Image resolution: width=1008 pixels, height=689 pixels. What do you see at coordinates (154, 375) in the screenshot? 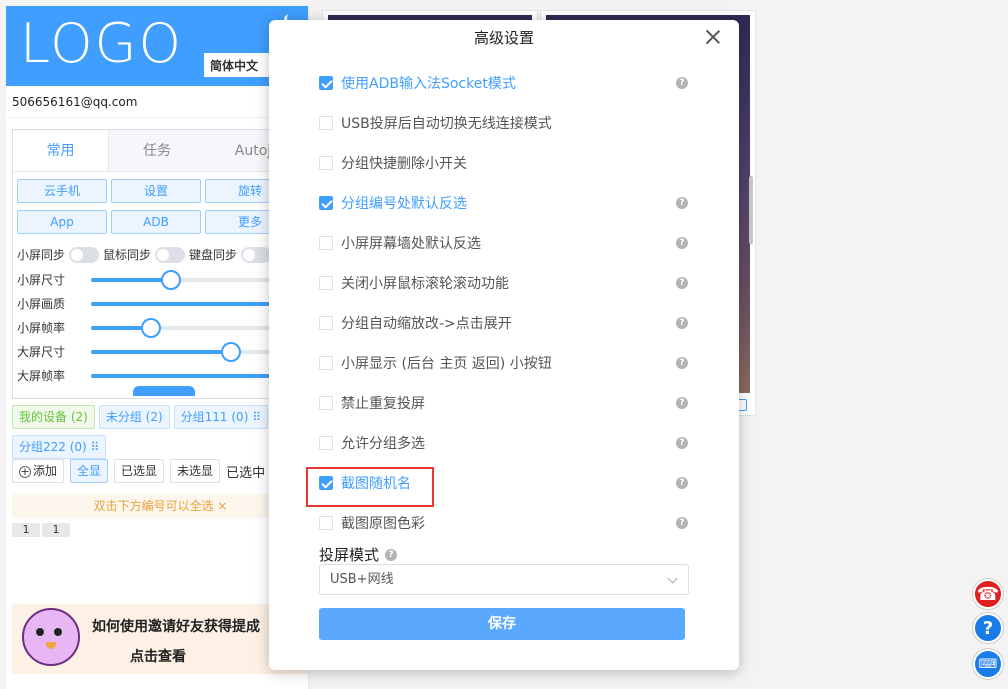
I see `slider-large-fps: 大屏帧率` at bounding box center [154, 375].